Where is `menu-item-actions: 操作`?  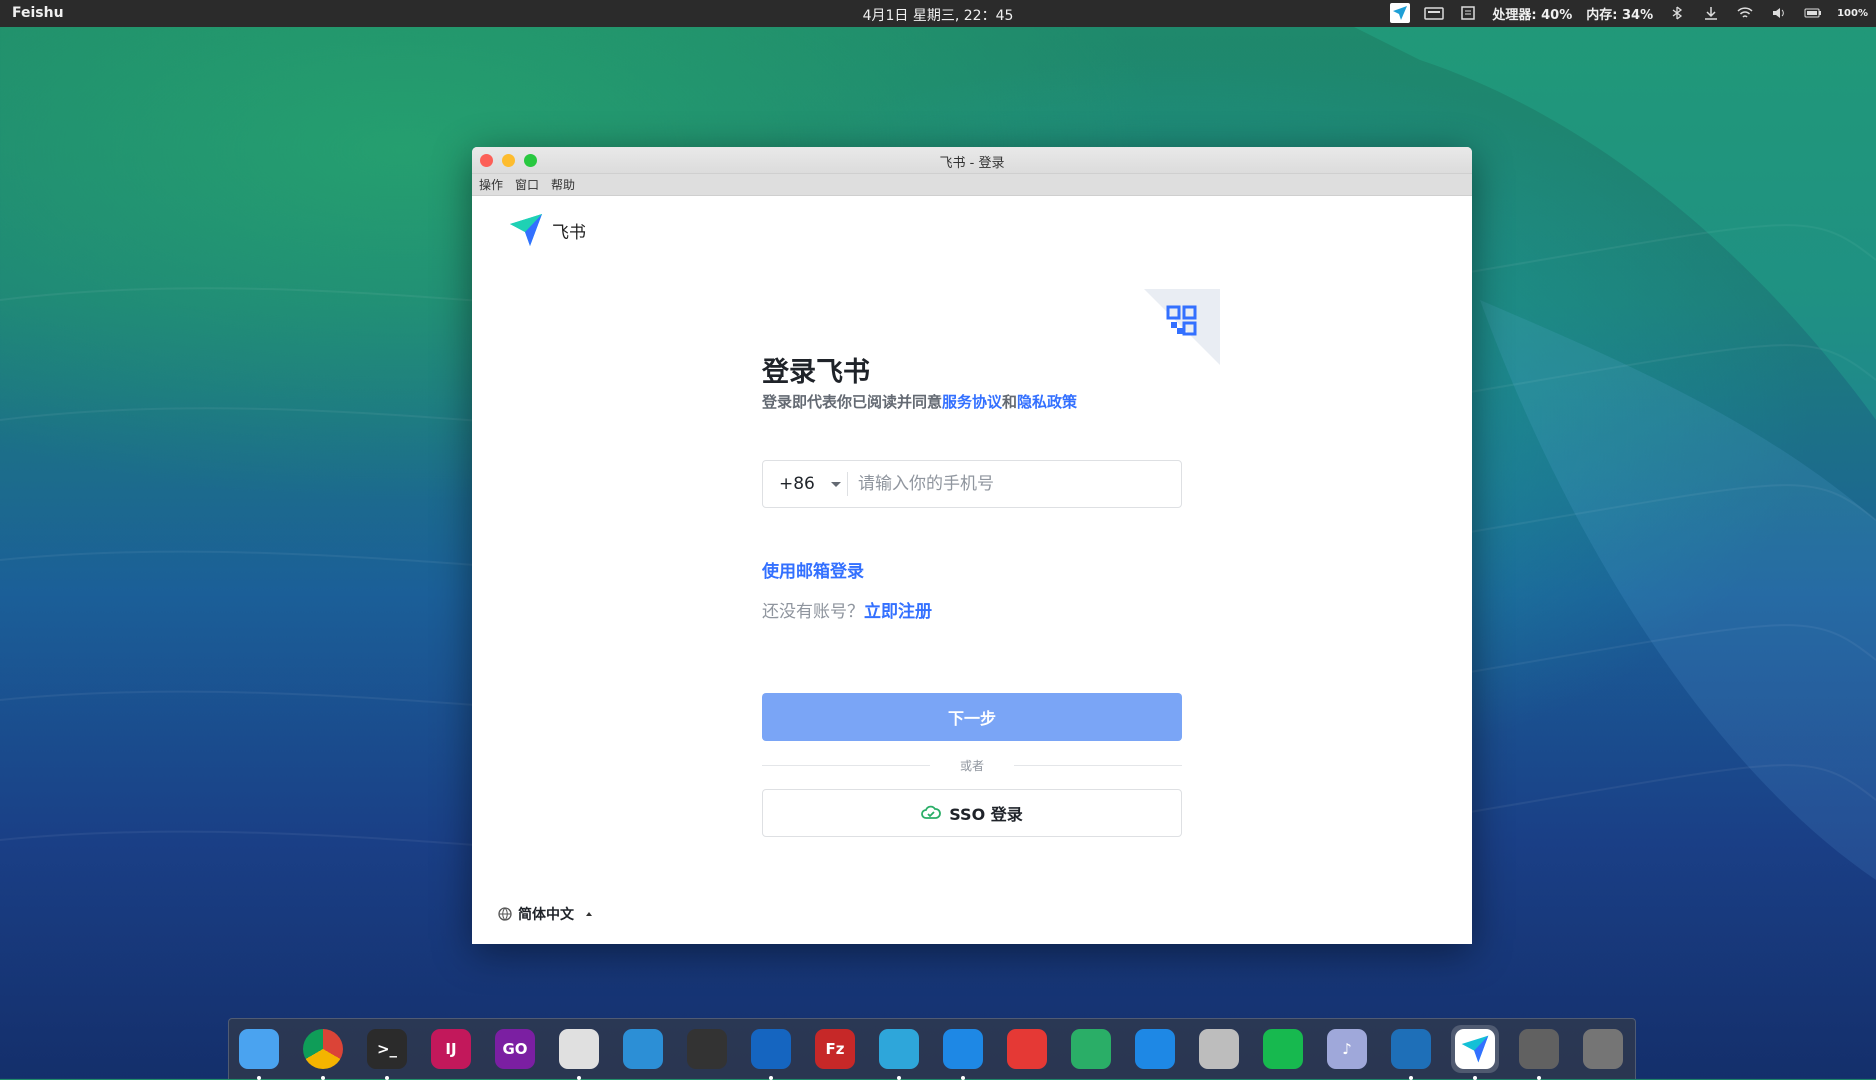 menu-item-actions: 操作 is located at coordinates (491, 184).